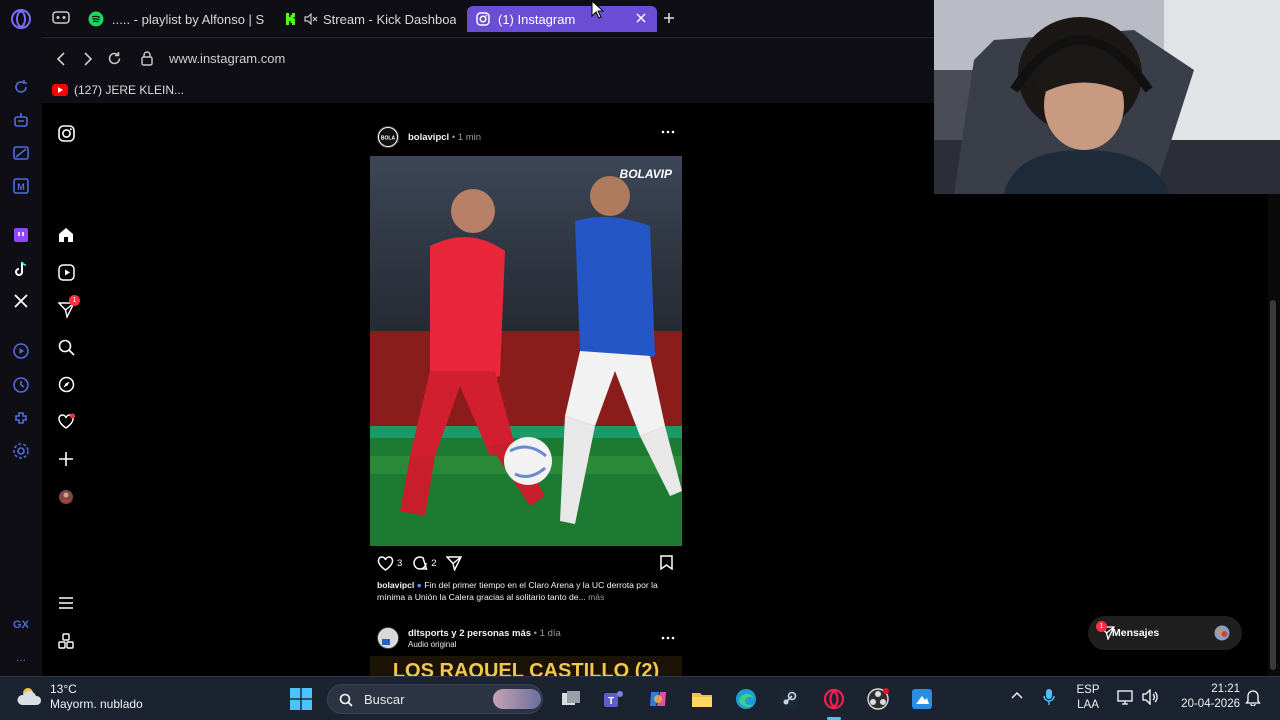 This screenshot has height=720, width=1280. I want to click on teams-icon: T, so click(614, 699).